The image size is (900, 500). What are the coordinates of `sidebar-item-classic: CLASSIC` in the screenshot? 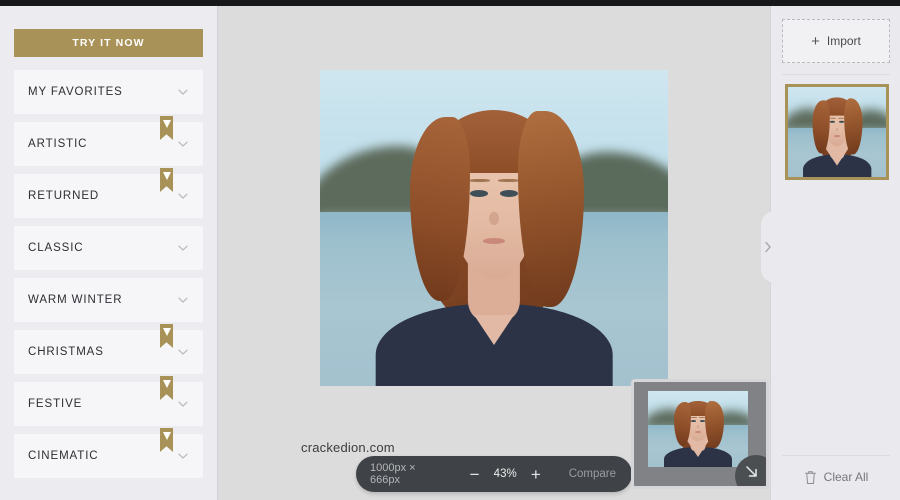 It's located at (108, 248).